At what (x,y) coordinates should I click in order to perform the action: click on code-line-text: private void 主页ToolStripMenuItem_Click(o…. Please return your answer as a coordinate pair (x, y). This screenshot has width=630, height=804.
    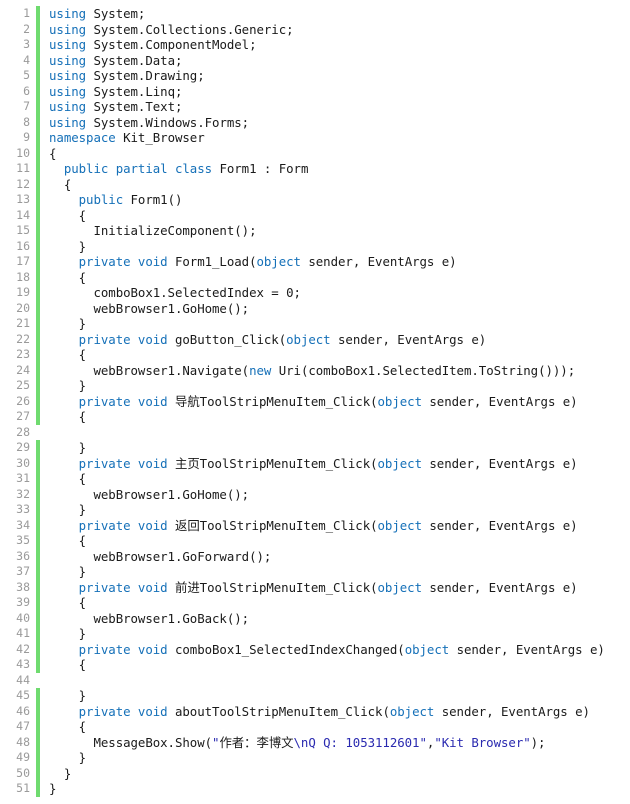
    Looking at the image, I should click on (335, 464).